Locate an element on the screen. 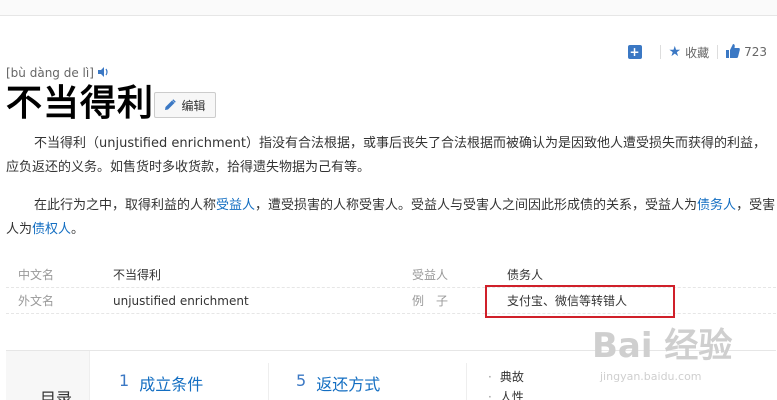 This screenshot has height=400, width=777. toc-sub-item: · 人性 is located at coordinates (506, 394).